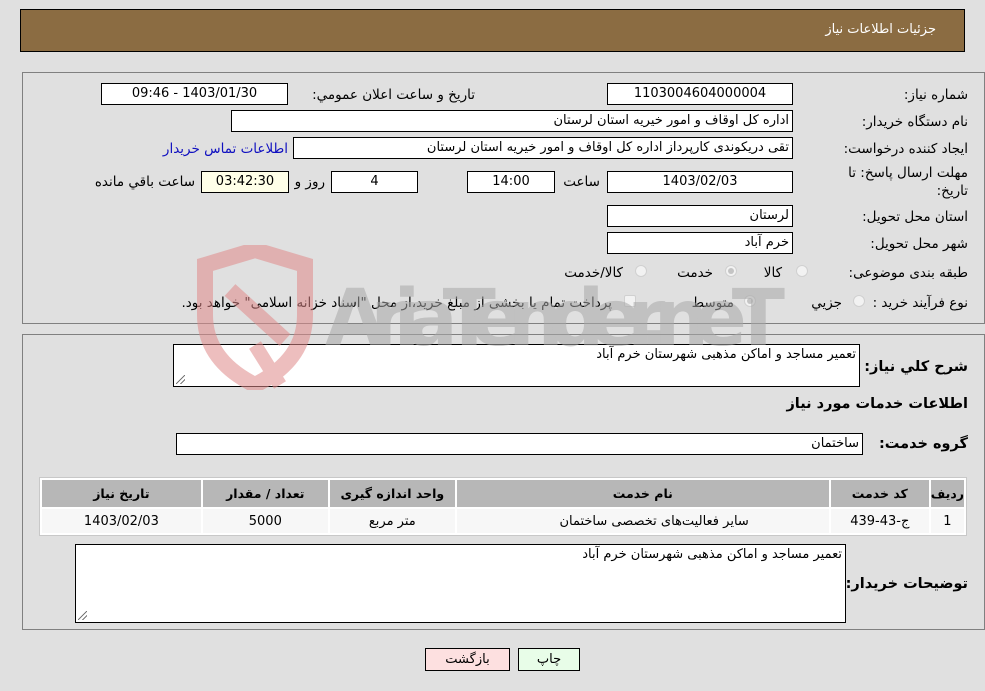  I want to click on buyer-notes-label: توضيحات خريدار:, so click(906, 584).